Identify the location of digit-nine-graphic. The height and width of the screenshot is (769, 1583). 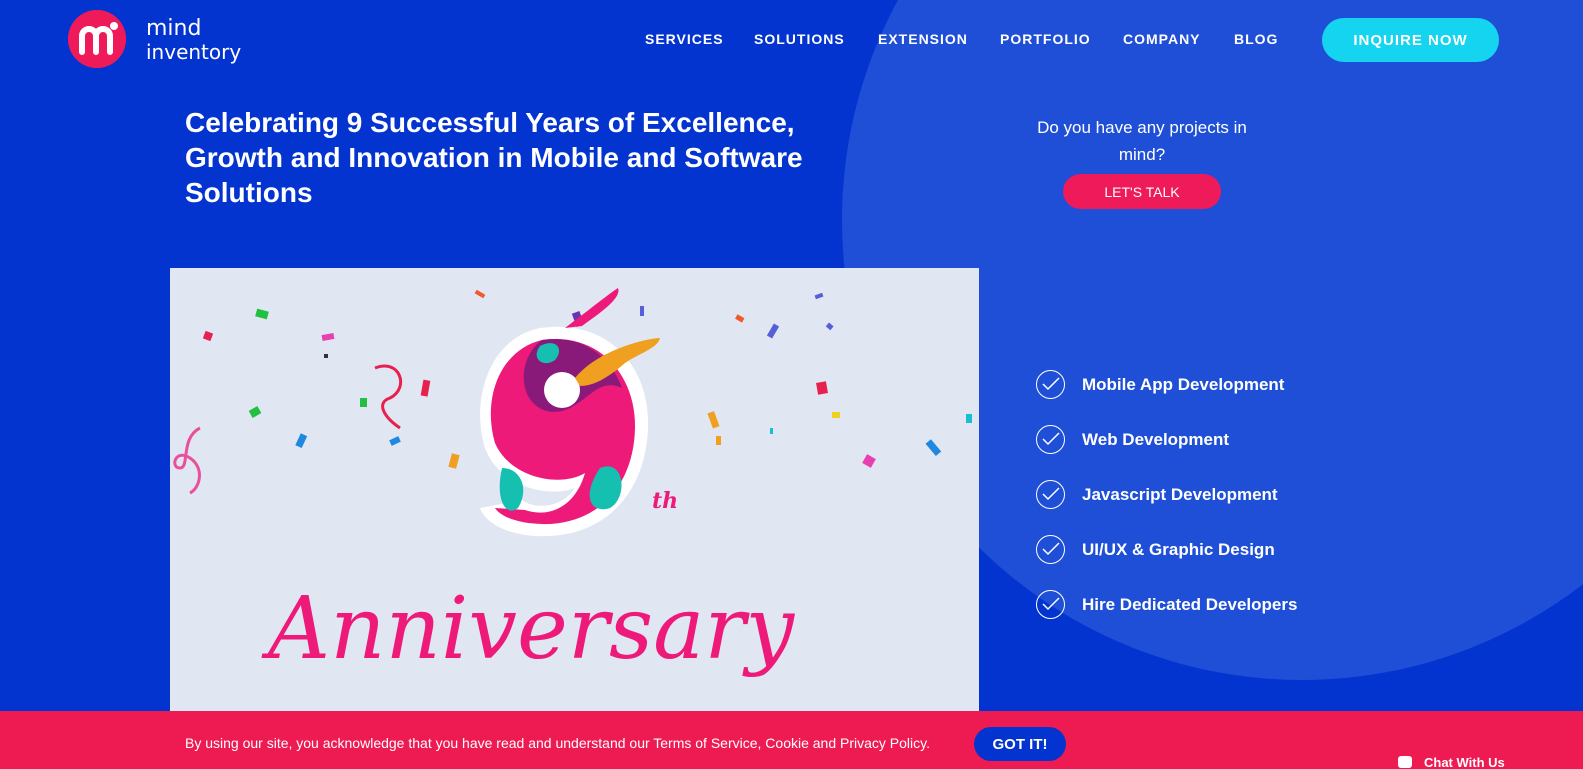
(570, 412).